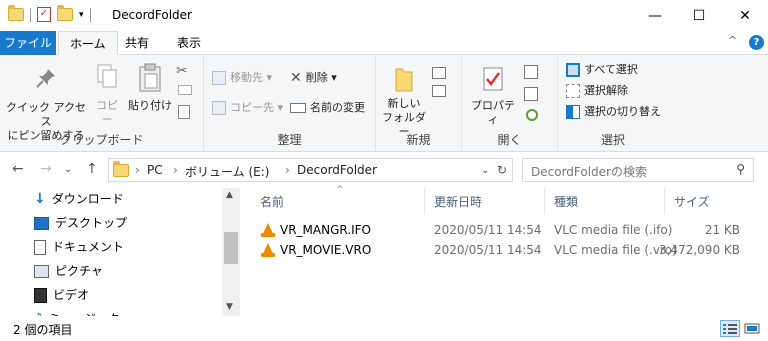  Describe the element at coordinates (229, 195) in the screenshot. I see `scroll-up-icon: ▲` at that location.